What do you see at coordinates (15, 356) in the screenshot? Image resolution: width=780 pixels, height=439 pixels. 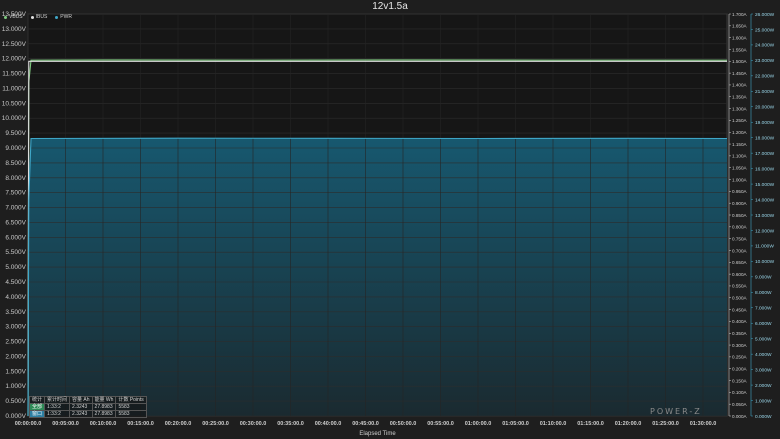 I see `y-left-tick-label: 2.000V` at bounding box center [15, 356].